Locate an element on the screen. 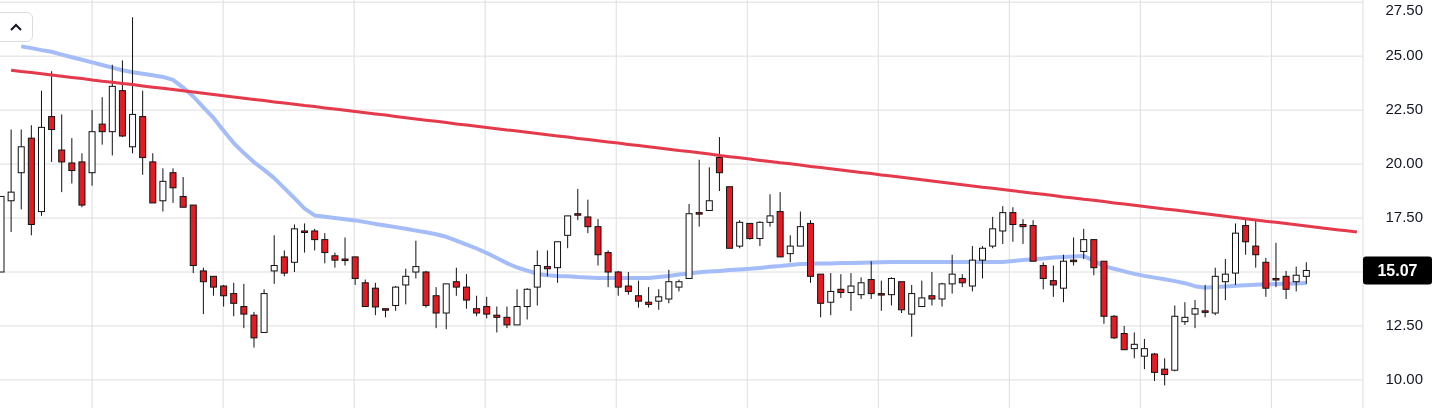  price-axis-label: 10.00 is located at coordinates (1404, 378).